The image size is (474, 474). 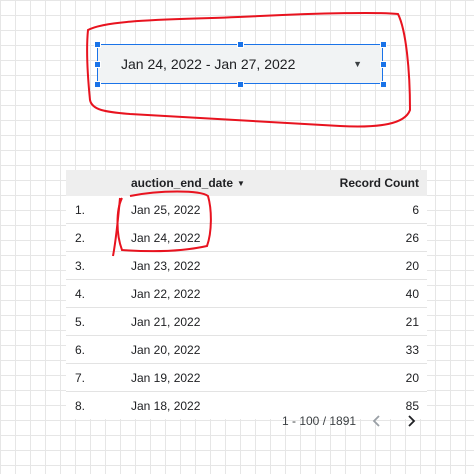 I want to click on column-header-record-count: Record Count, so click(x=379, y=183).